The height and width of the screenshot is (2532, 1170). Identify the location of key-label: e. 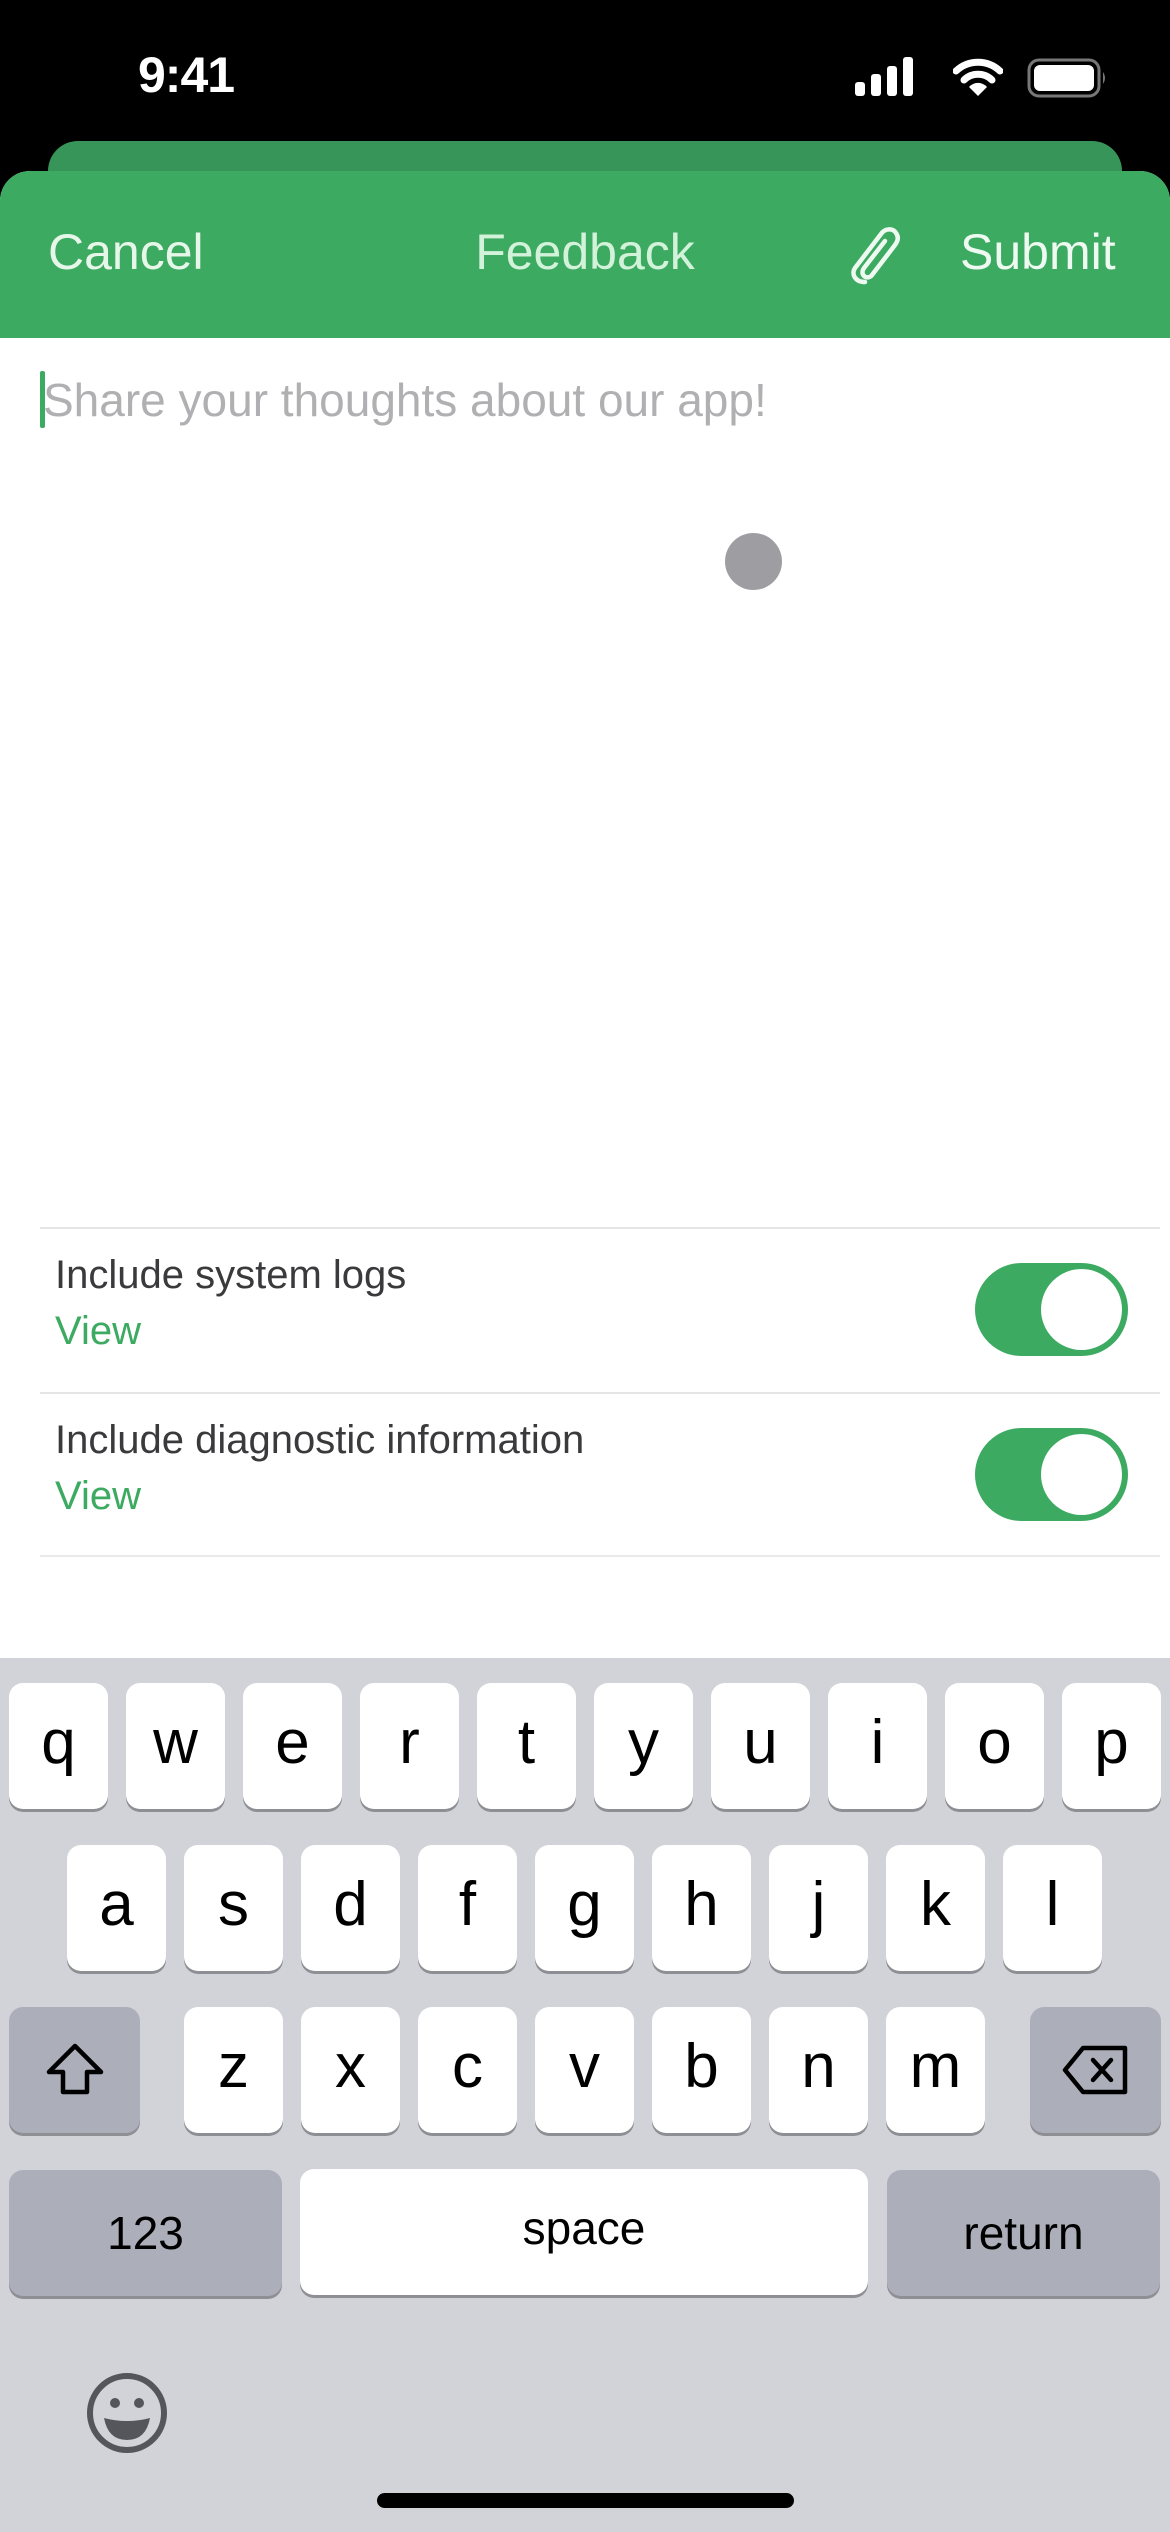
(292, 1742).